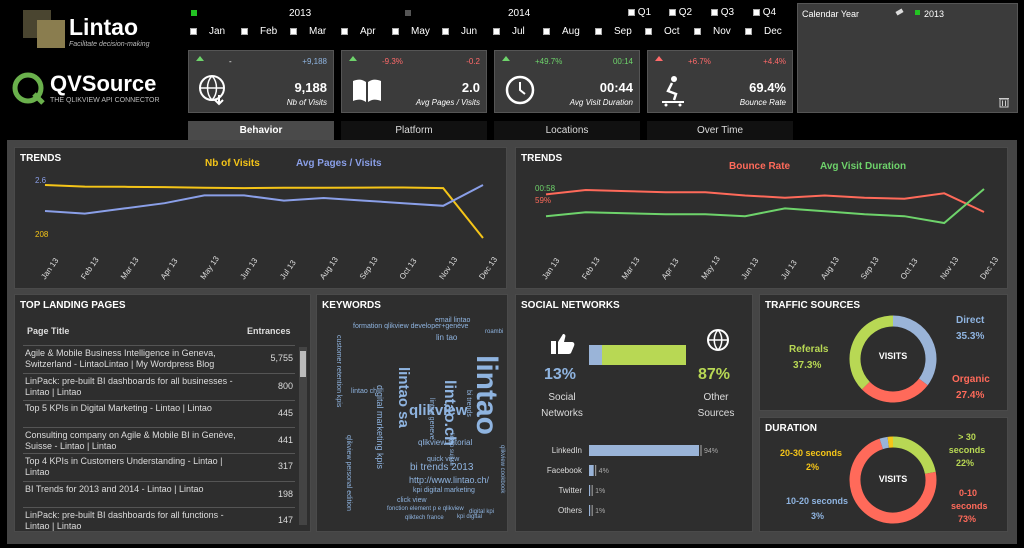 This screenshot has height=548, width=1024. What do you see at coordinates (644, 12) in the screenshot?
I see `q1-label: Q1` at bounding box center [644, 12].